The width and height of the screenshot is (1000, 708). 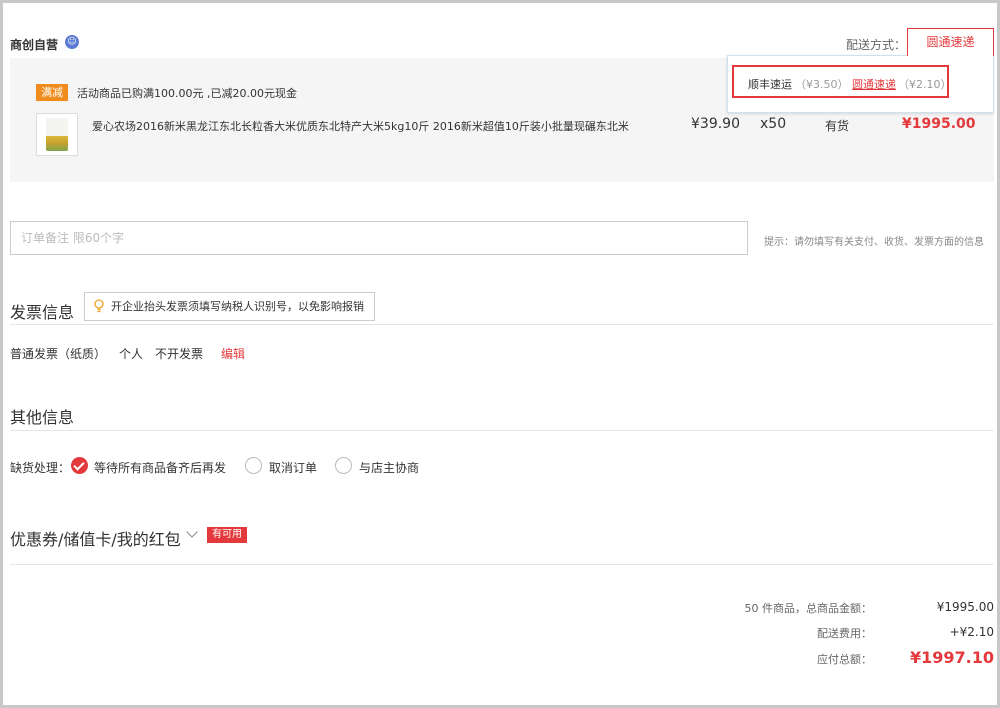 I want to click on rice-bag-image, so click(x=57, y=134).